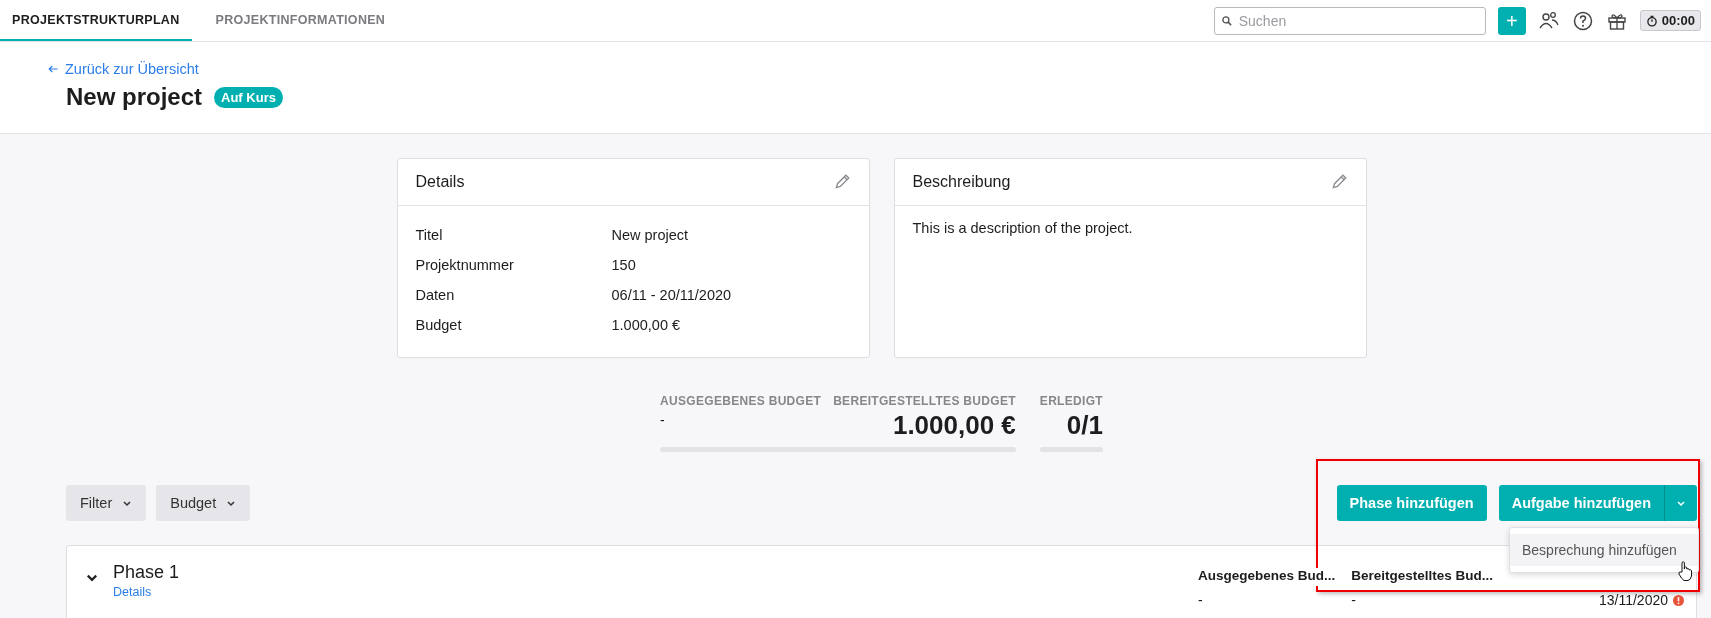 The height and width of the screenshot is (618, 1711). Describe the element at coordinates (439, 325) in the screenshot. I see `detail-label: Budget` at that location.